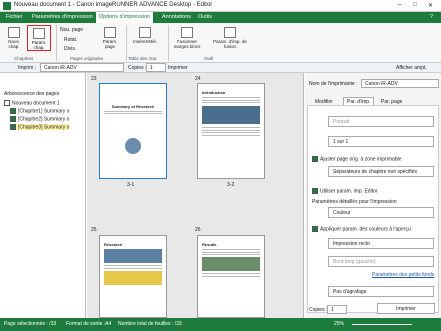  What do you see at coordinates (399, 5) in the screenshot?
I see `minimize-icon: –` at bounding box center [399, 5].